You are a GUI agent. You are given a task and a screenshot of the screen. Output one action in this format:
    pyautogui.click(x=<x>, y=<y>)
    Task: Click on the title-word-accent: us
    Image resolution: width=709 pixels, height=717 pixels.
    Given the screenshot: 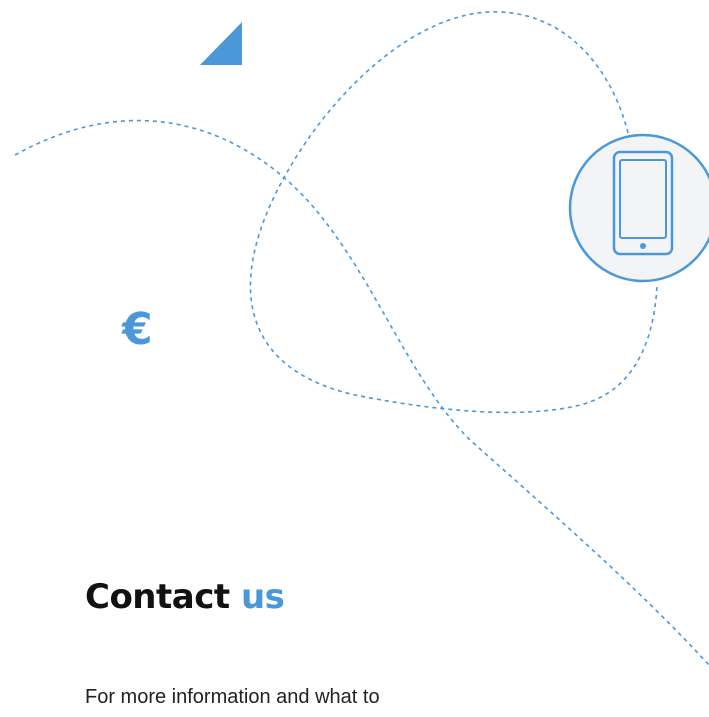 What is the action you would take?
    pyautogui.click(x=262, y=597)
    